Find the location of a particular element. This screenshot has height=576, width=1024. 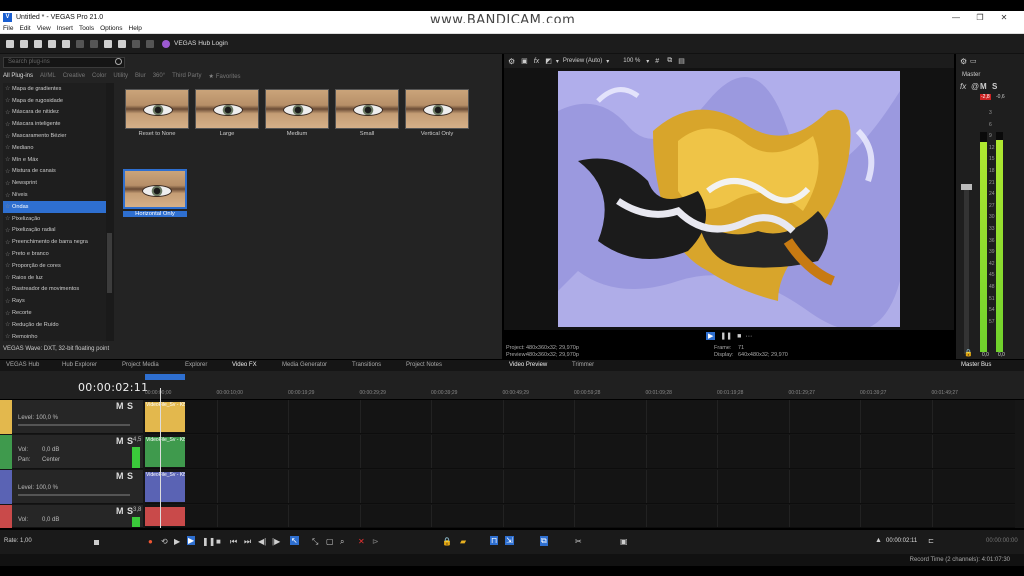

tab-hub-explorer: Hub Explorer is located at coordinates (79, 365).